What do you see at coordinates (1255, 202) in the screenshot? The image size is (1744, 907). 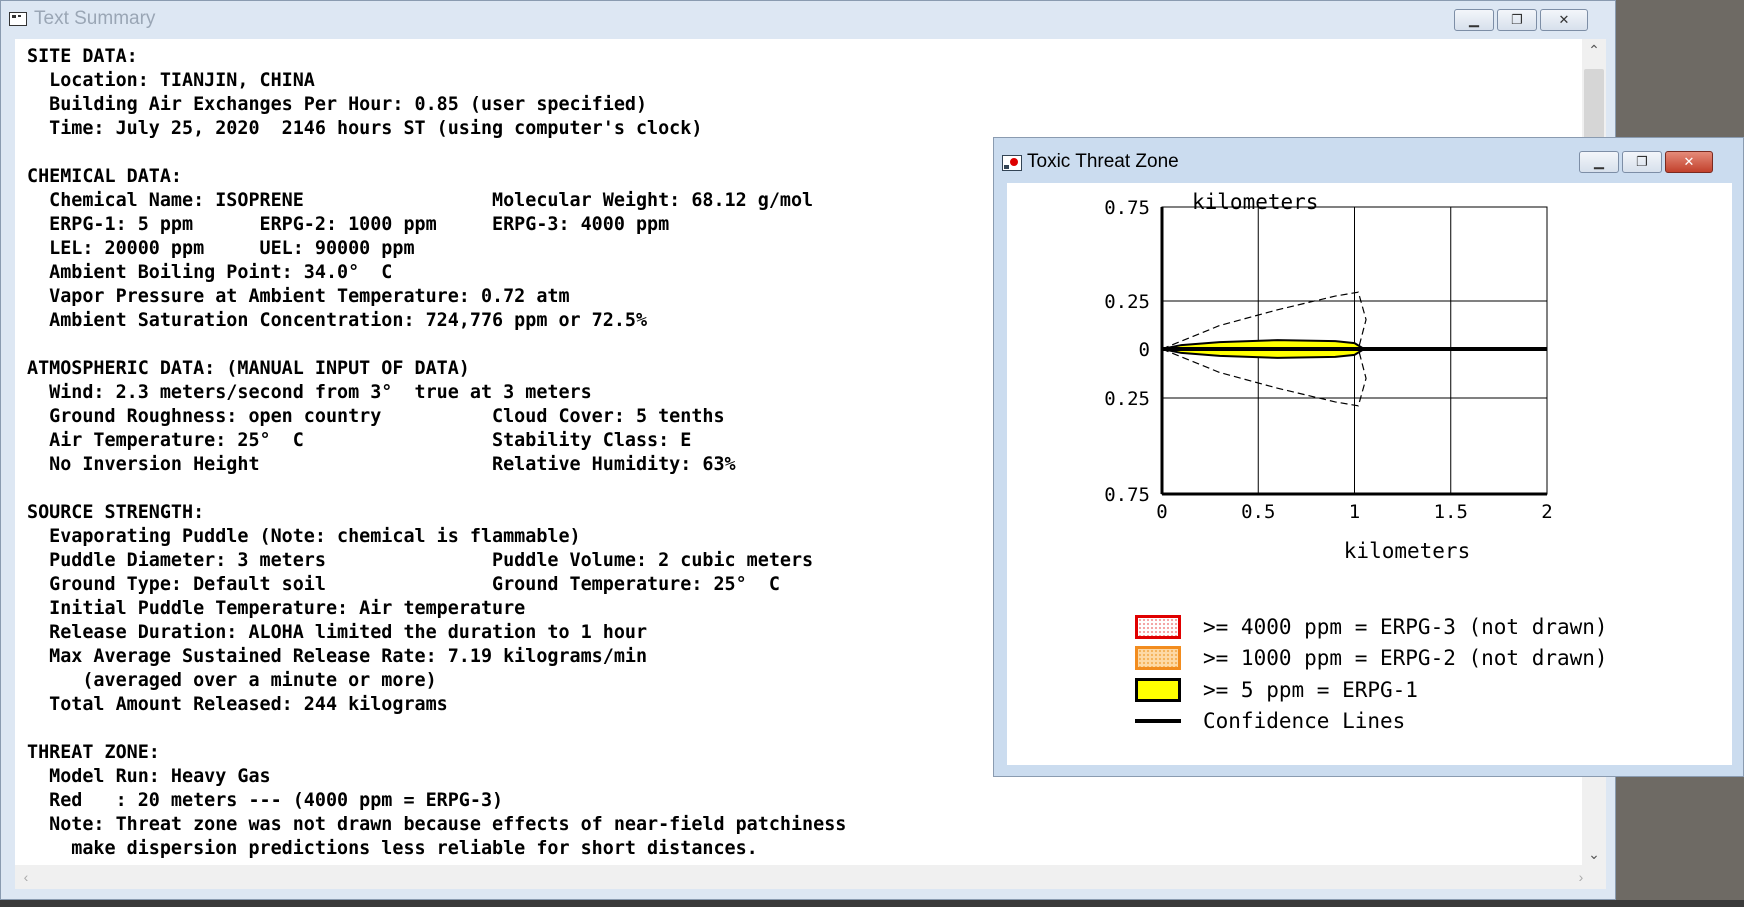 I see `y-axis-label: kilometers` at bounding box center [1255, 202].